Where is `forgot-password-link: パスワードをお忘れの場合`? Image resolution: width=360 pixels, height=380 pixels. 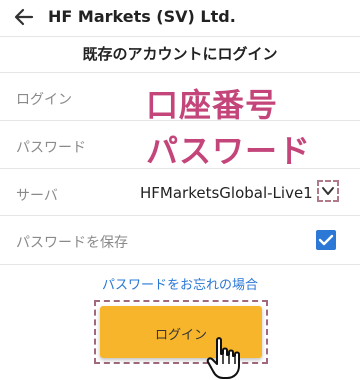
forgot-password-link: パスワードをお忘れの場合 is located at coordinates (180, 283).